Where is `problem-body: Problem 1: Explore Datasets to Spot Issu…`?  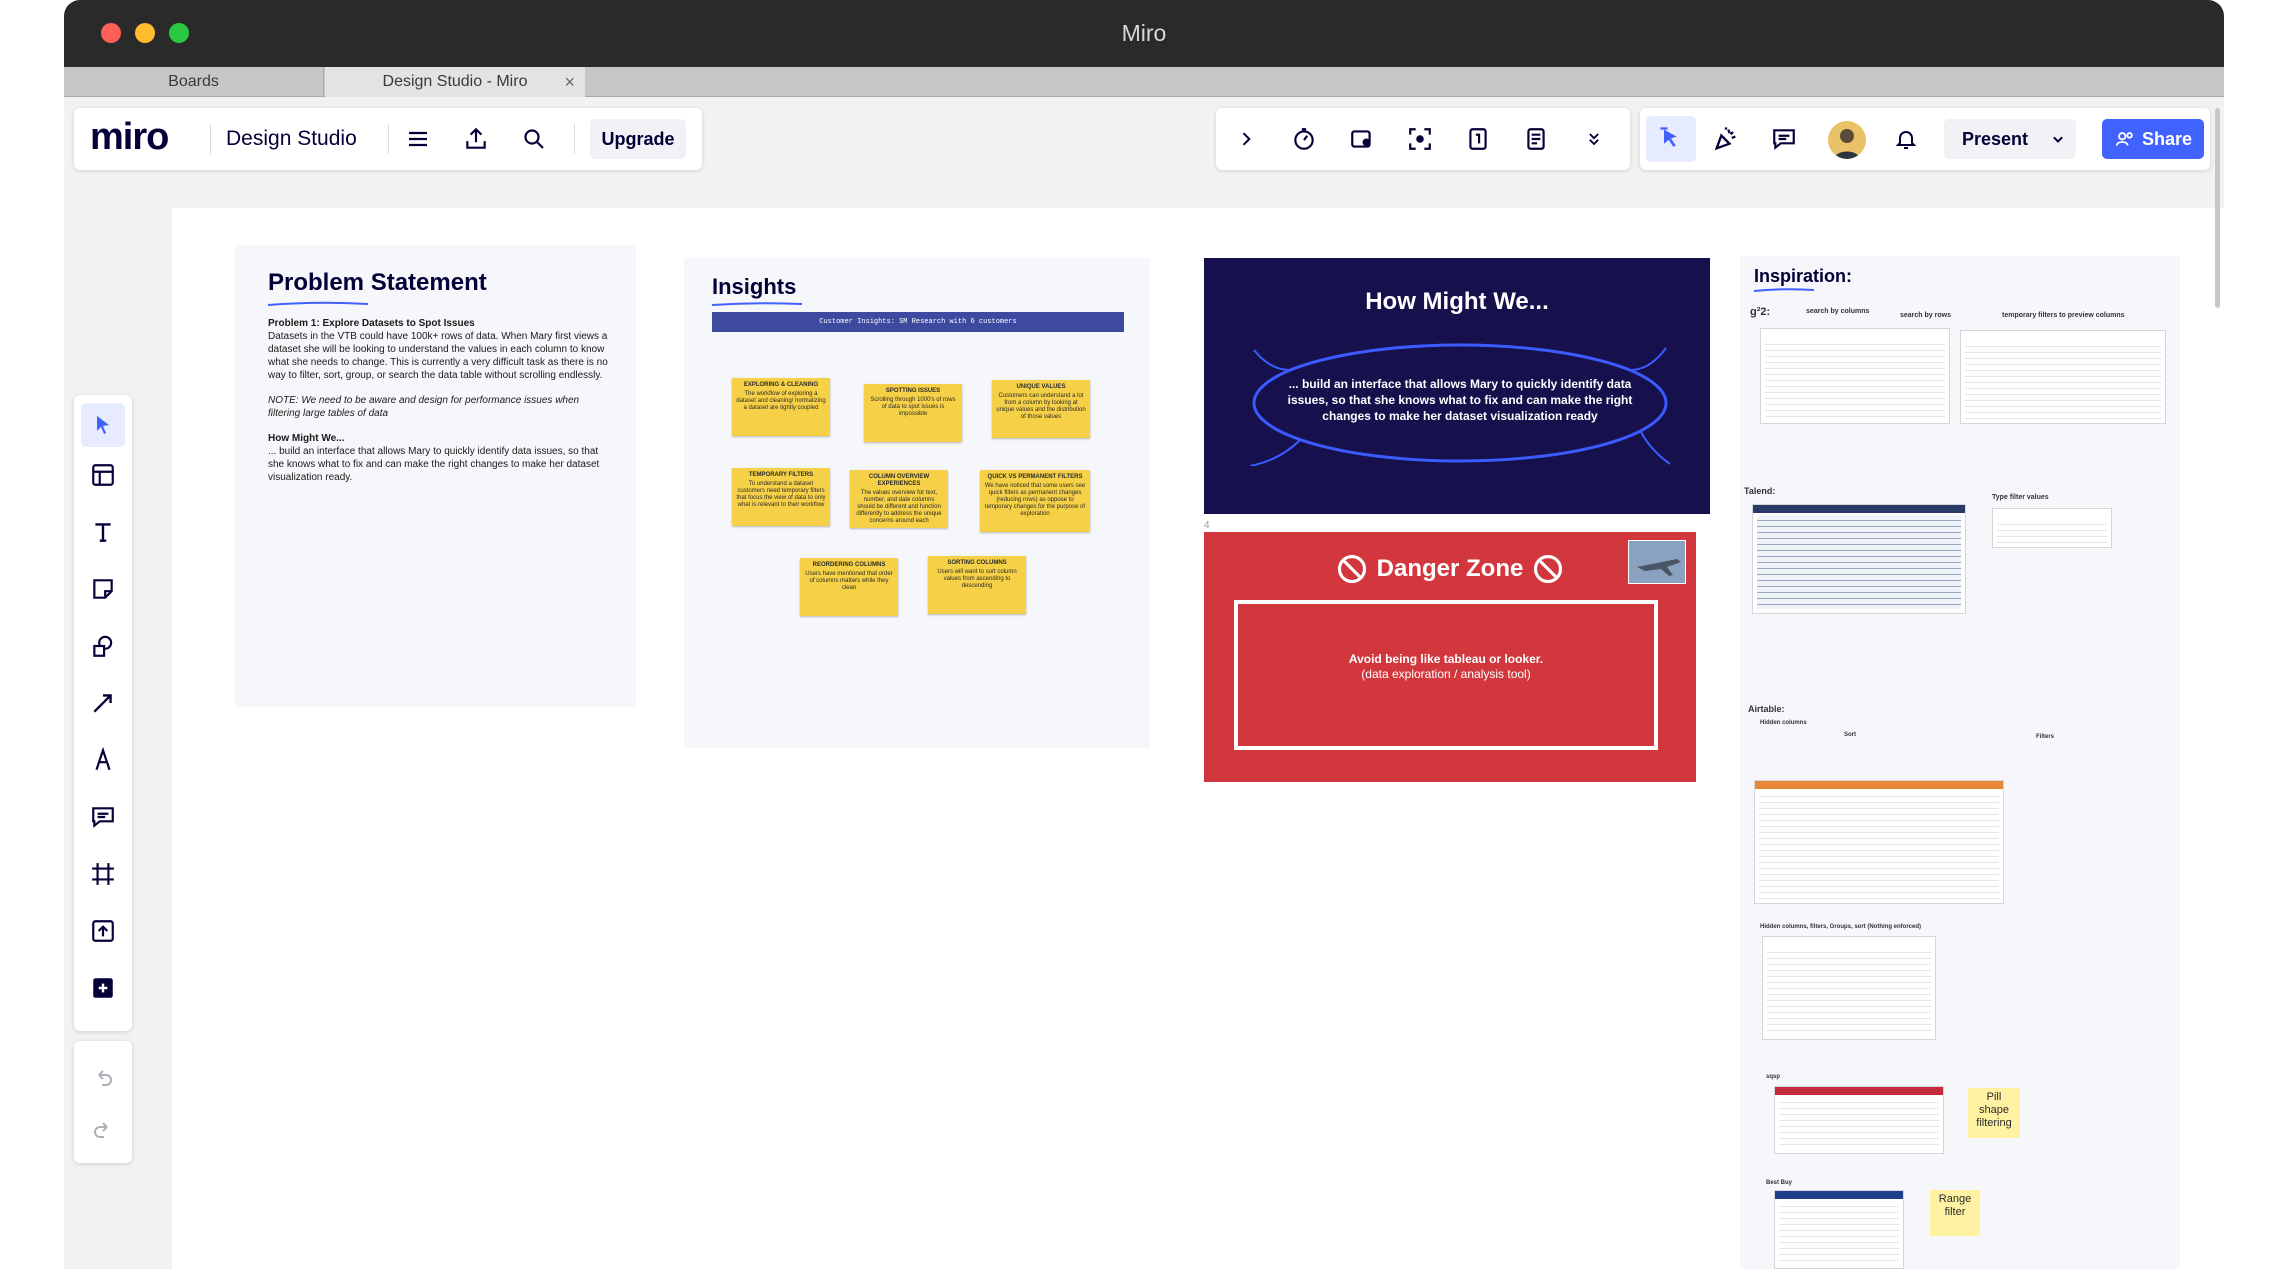 problem-body: Problem 1: Explore Datasets to Spot Issu… is located at coordinates (438, 400).